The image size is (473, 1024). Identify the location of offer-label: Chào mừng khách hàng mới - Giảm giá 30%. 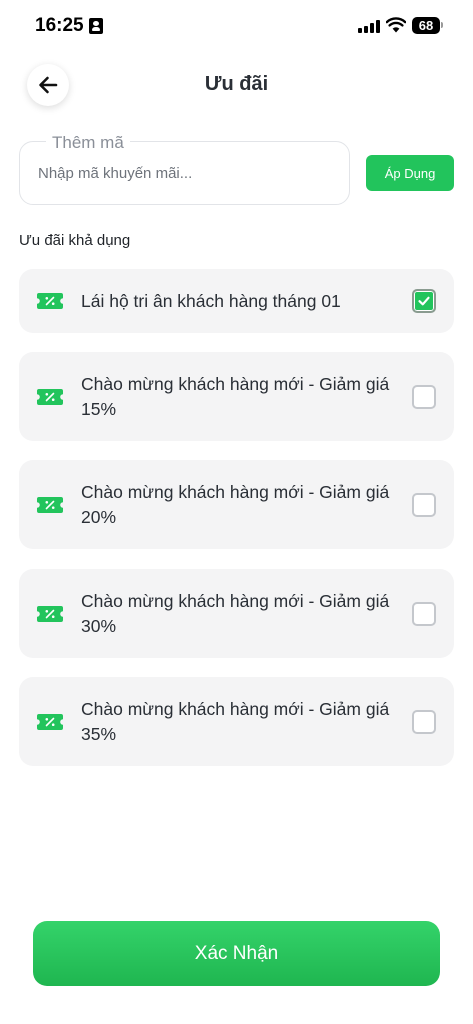
(235, 613).